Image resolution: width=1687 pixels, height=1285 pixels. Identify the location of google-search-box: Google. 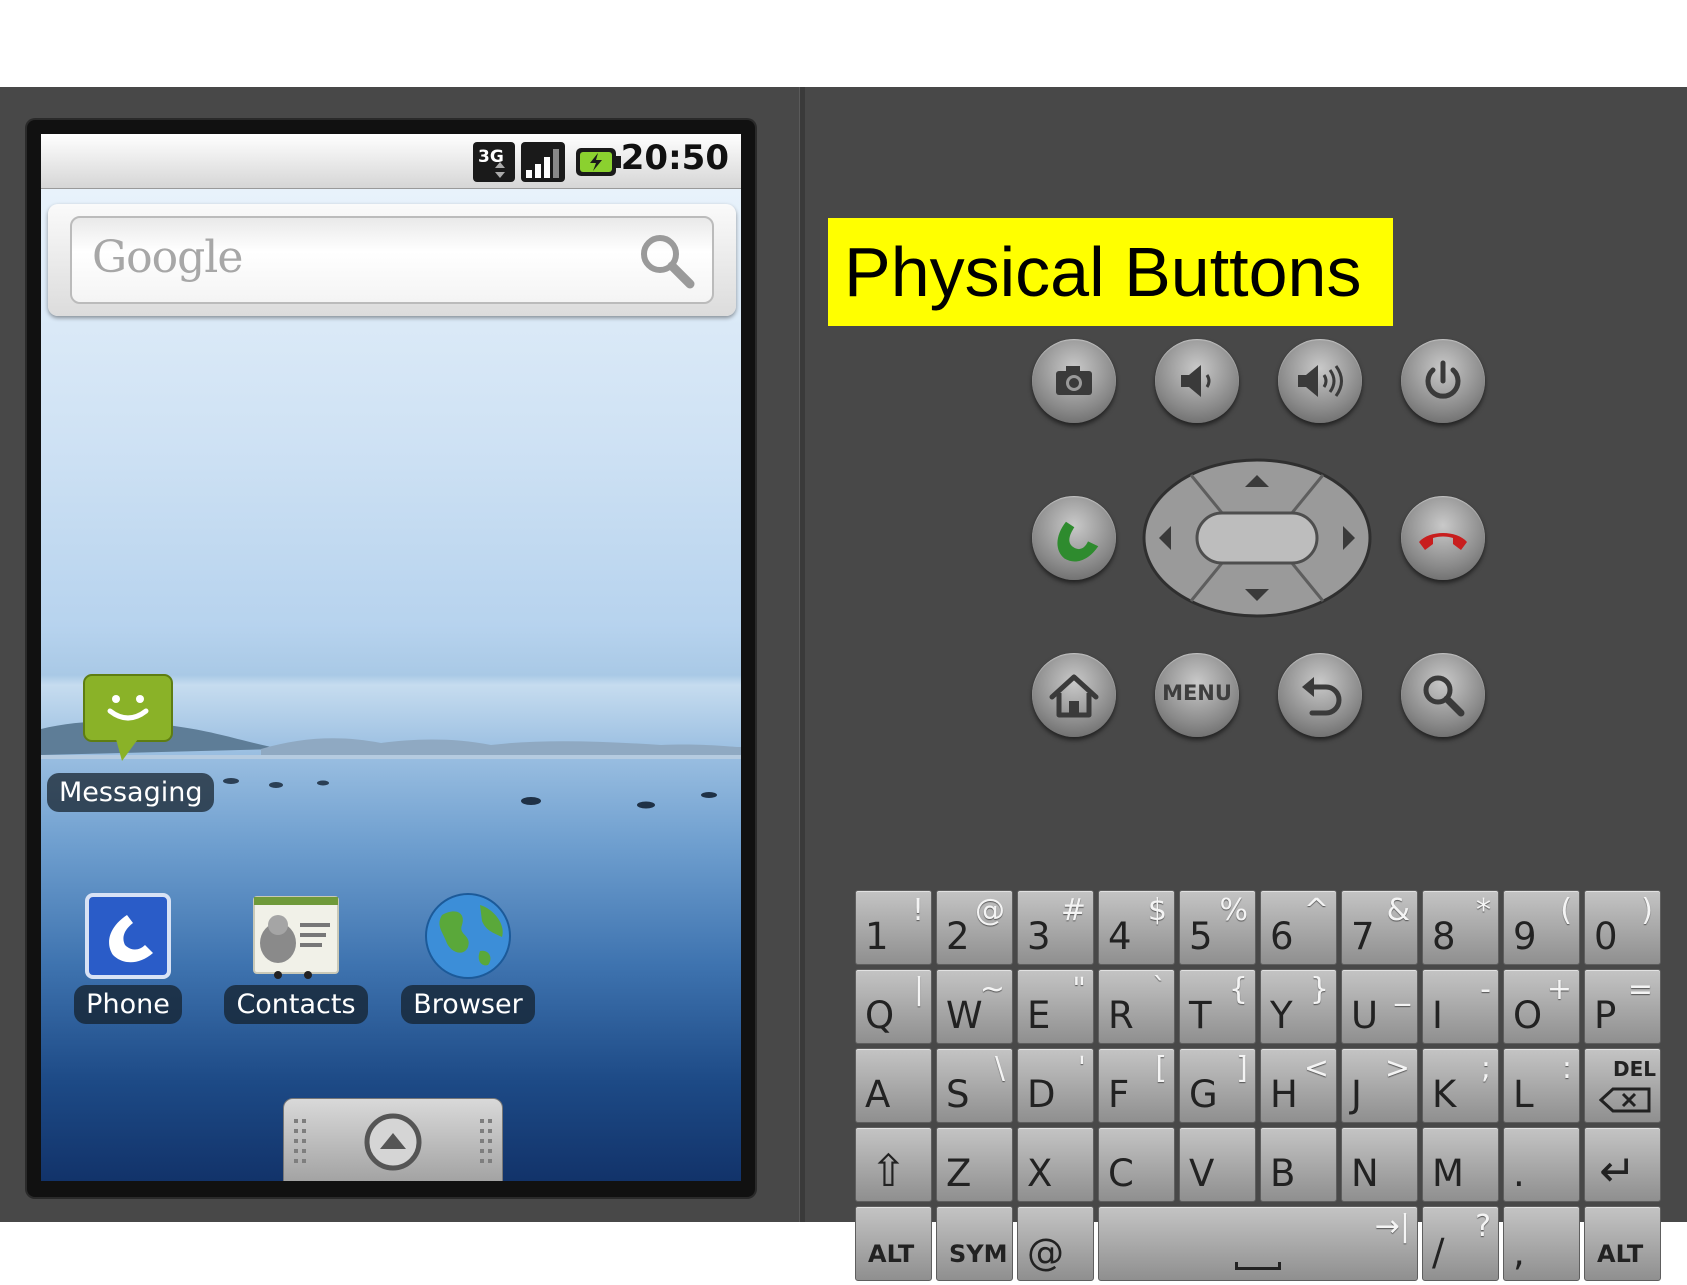
(392, 260).